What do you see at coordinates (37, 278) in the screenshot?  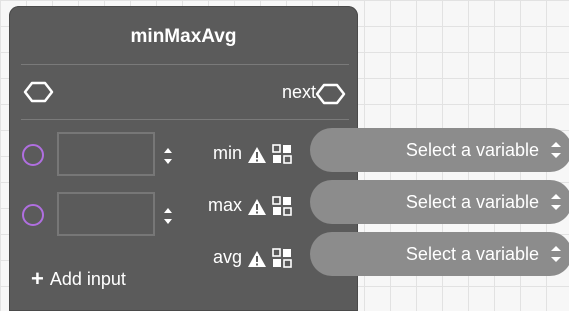 I see `plus-icon: +` at bounding box center [37, 278].